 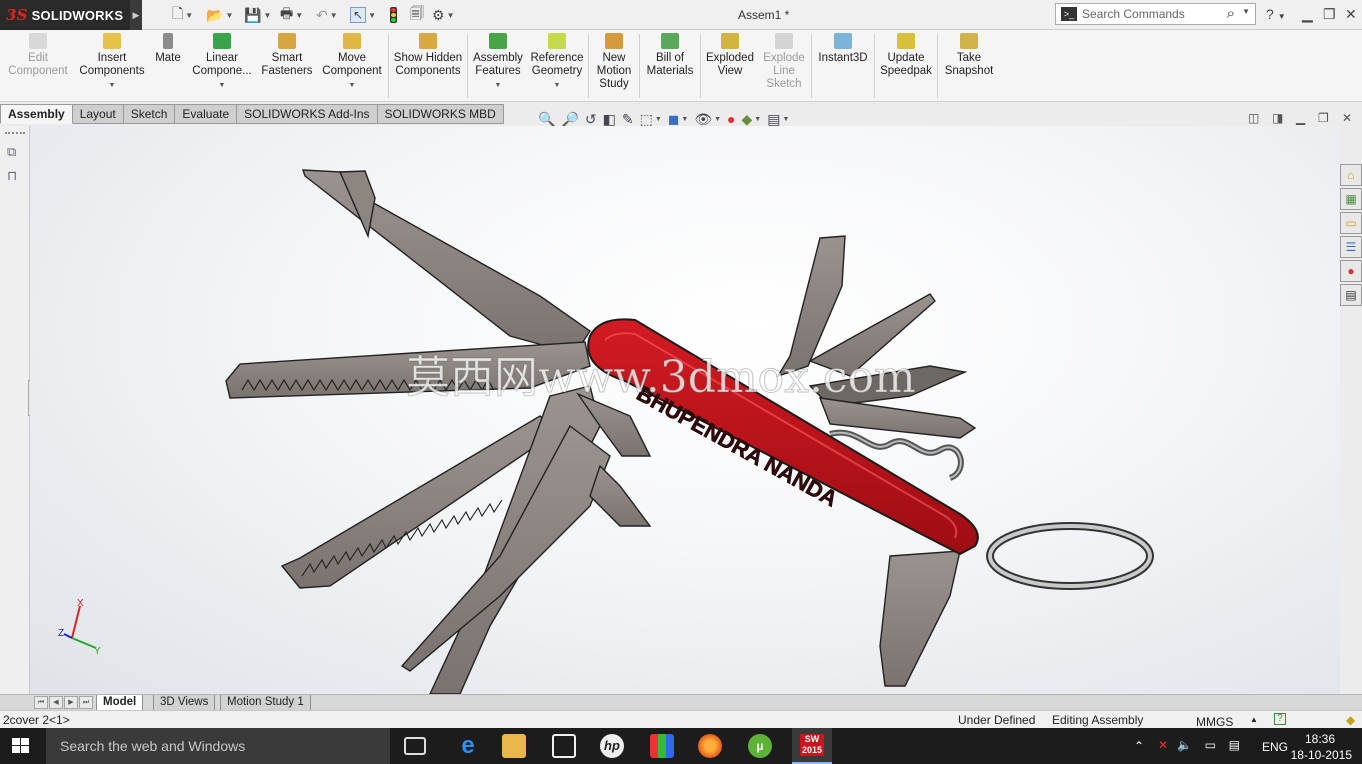 What do you see at coordinates (443, 15) in the screenshot?
I see `options-button: ⚙ ▼` at bounding box center [443, 15].